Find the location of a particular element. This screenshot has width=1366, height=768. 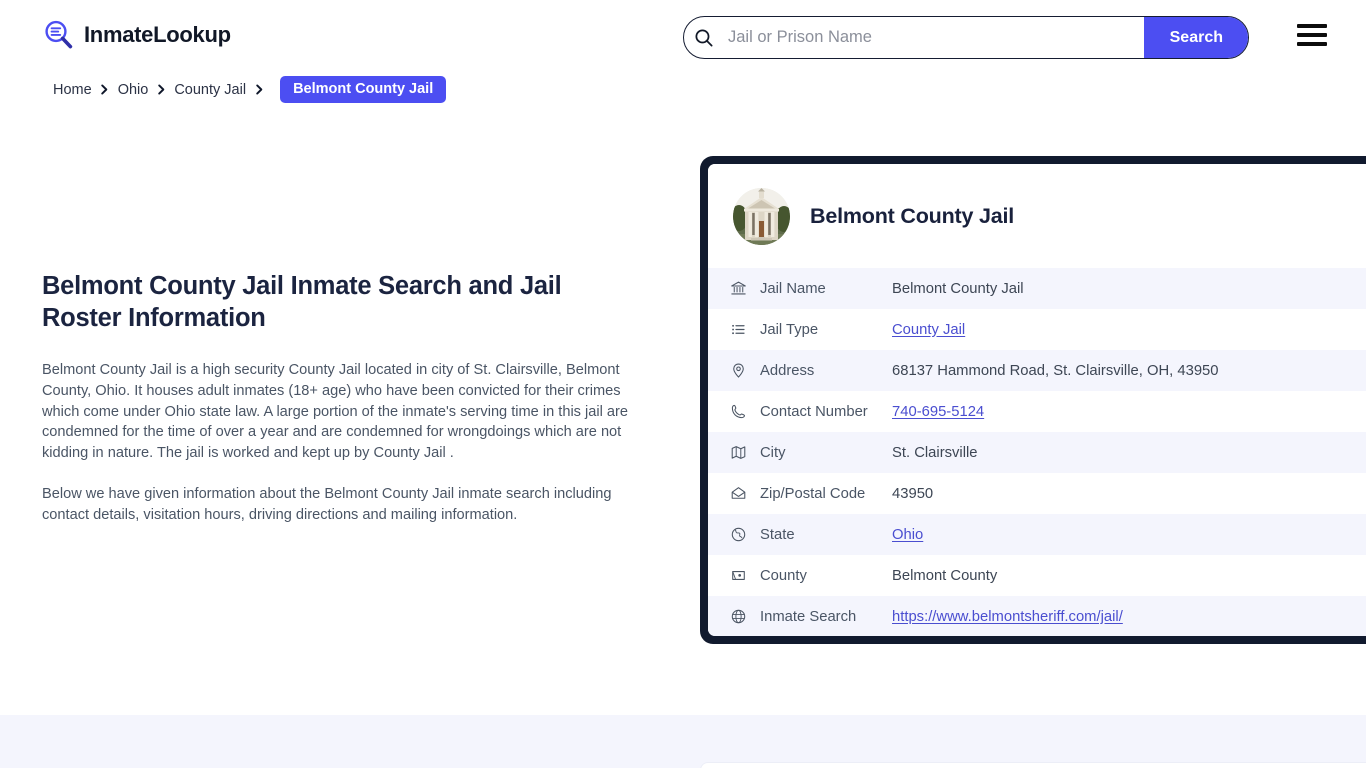

row-label: Address is located at coordinates (787, 370).